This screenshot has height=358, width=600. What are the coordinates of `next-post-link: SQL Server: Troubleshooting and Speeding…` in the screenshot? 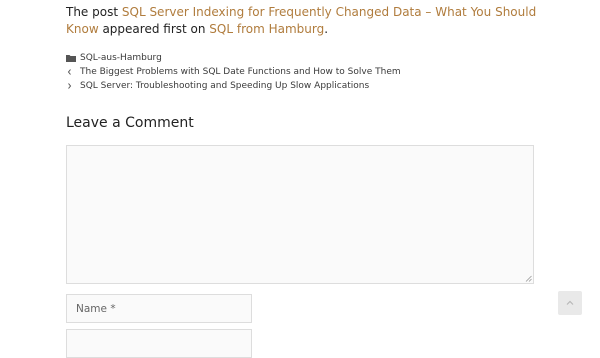 It's located at (224, 86).